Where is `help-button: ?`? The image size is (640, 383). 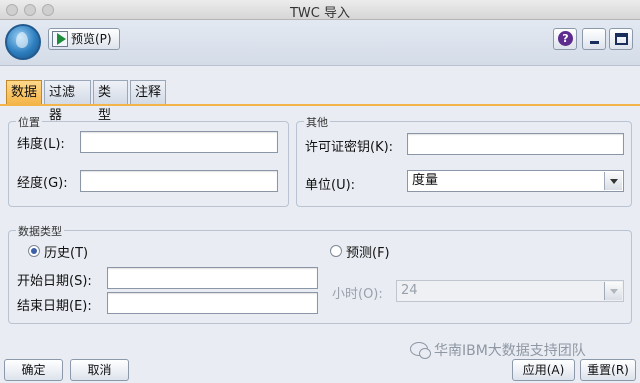 help-button: ? is located at coordinates (565, 39).